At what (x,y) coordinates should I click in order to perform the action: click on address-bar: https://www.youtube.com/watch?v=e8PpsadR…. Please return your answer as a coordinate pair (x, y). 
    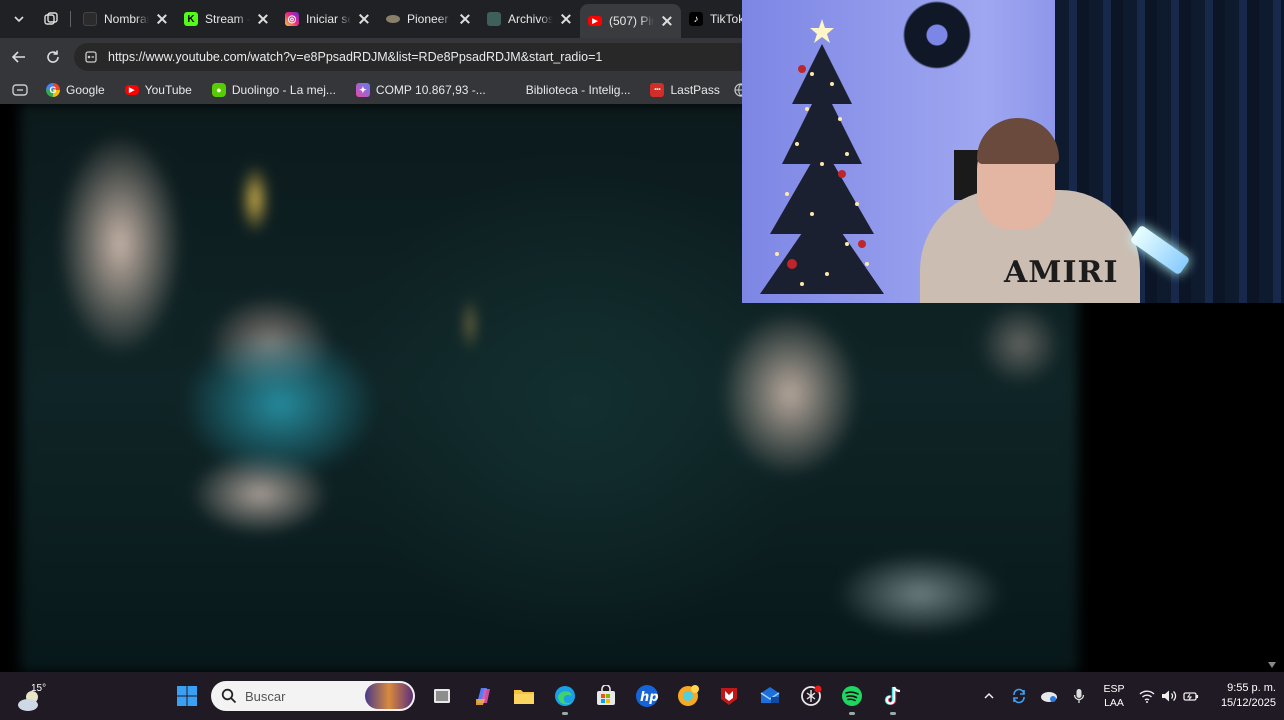
    Looking at the image, I should click on (424, 57).